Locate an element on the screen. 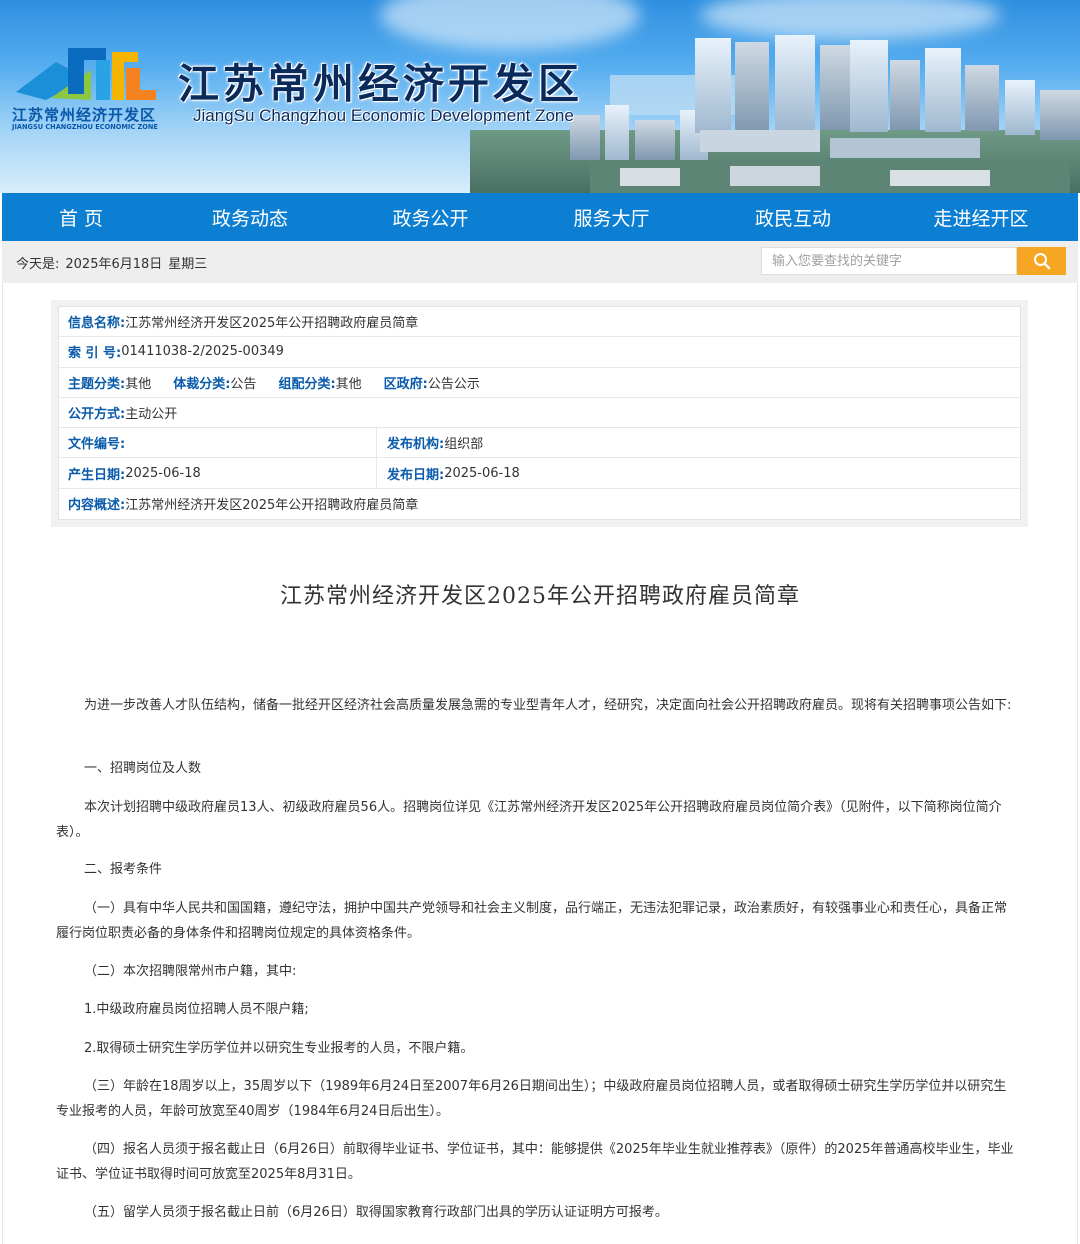 The height and width of the screenshot is (1244, 1080). meta-row-doc-publisher: 文件编号: 发布机构: 组织部 is located at coordinates (539, 443).